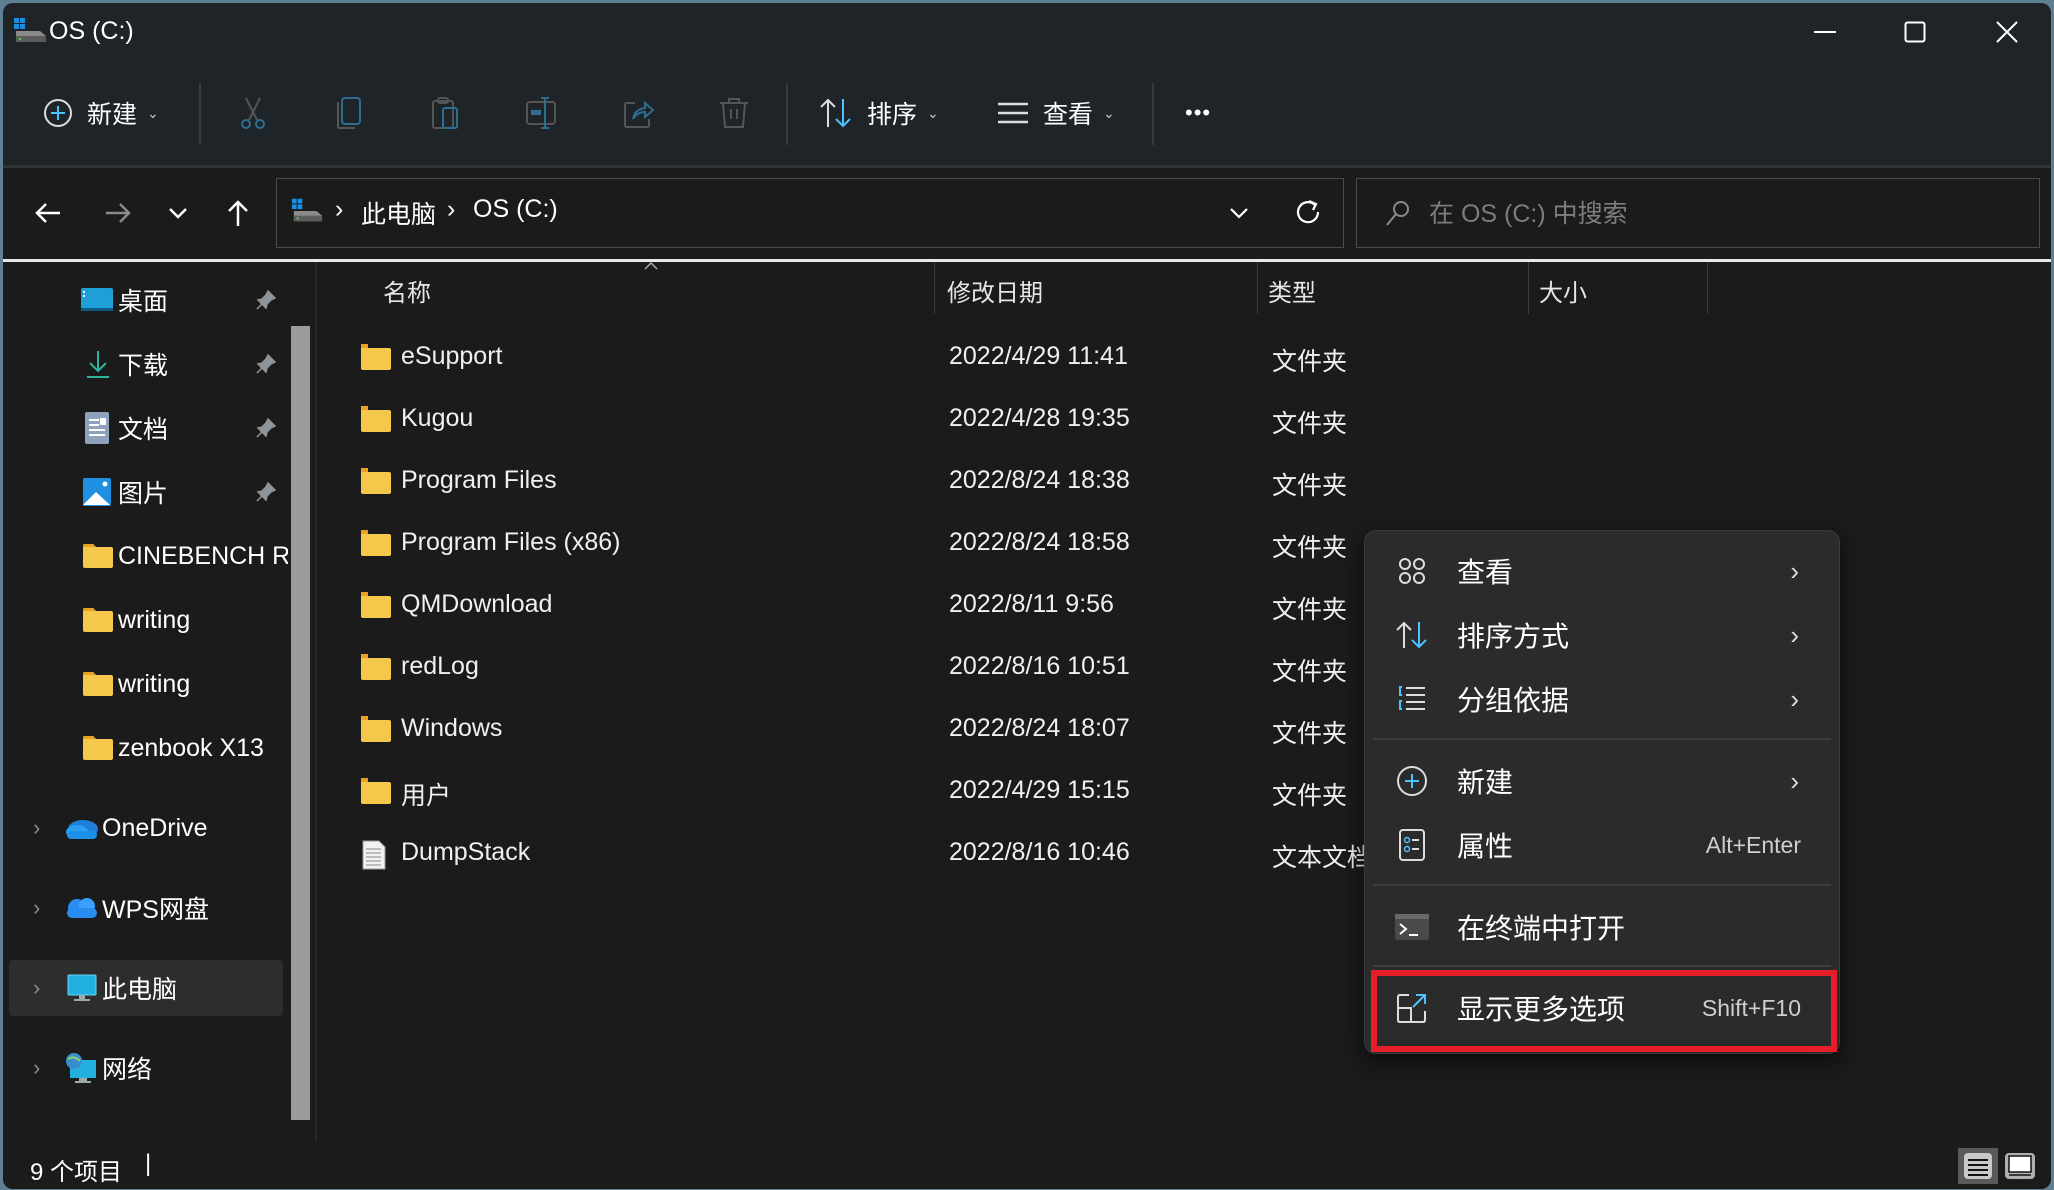 The width and height of the screenshot is (2054, 1190). I want to click on context-menu-item-properties: 属性 Alt+Enter, so click(1602, 845).